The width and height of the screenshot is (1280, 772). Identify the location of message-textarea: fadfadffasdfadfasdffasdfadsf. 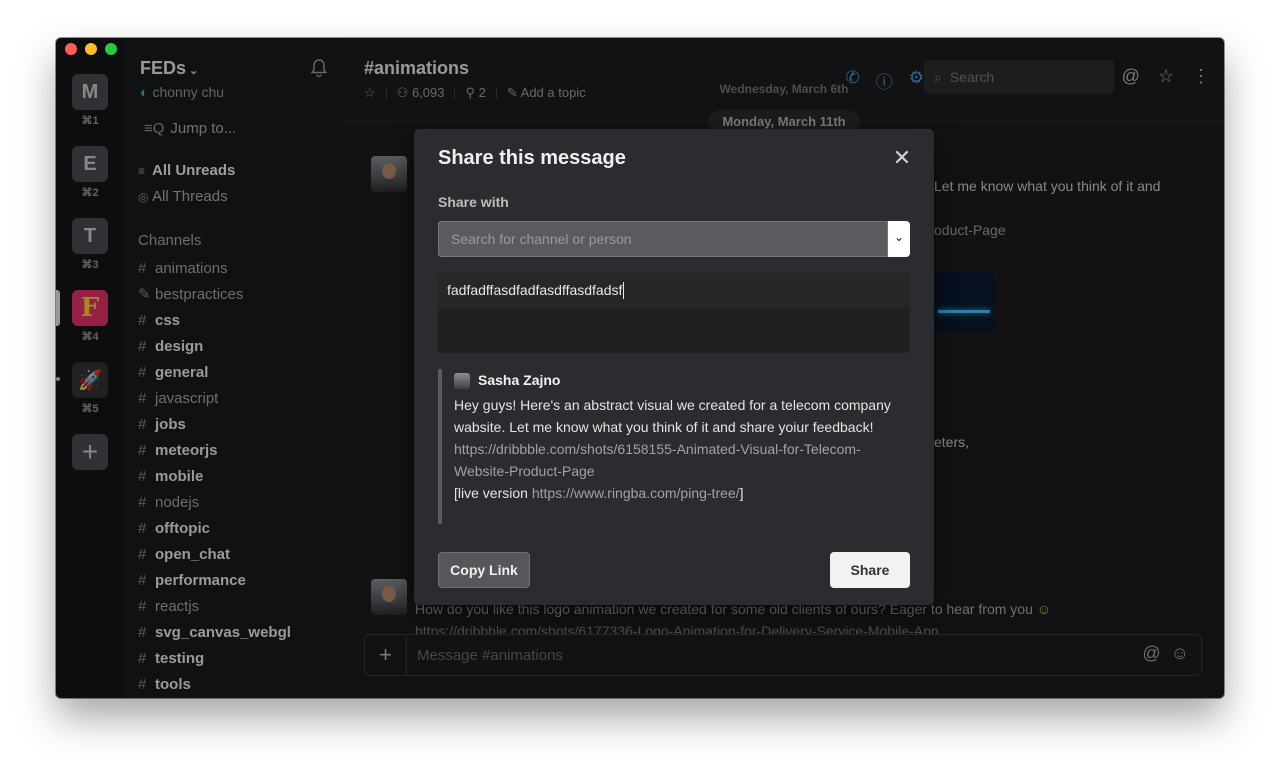
(674, 313).